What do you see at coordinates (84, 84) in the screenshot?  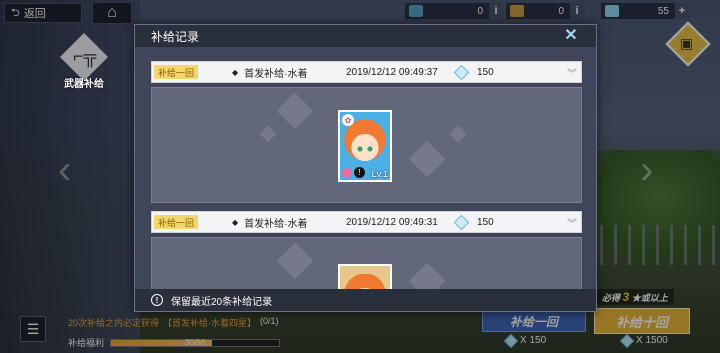 I see `weapon-tab-label: 武器补给` at bounding box center [84, 84].